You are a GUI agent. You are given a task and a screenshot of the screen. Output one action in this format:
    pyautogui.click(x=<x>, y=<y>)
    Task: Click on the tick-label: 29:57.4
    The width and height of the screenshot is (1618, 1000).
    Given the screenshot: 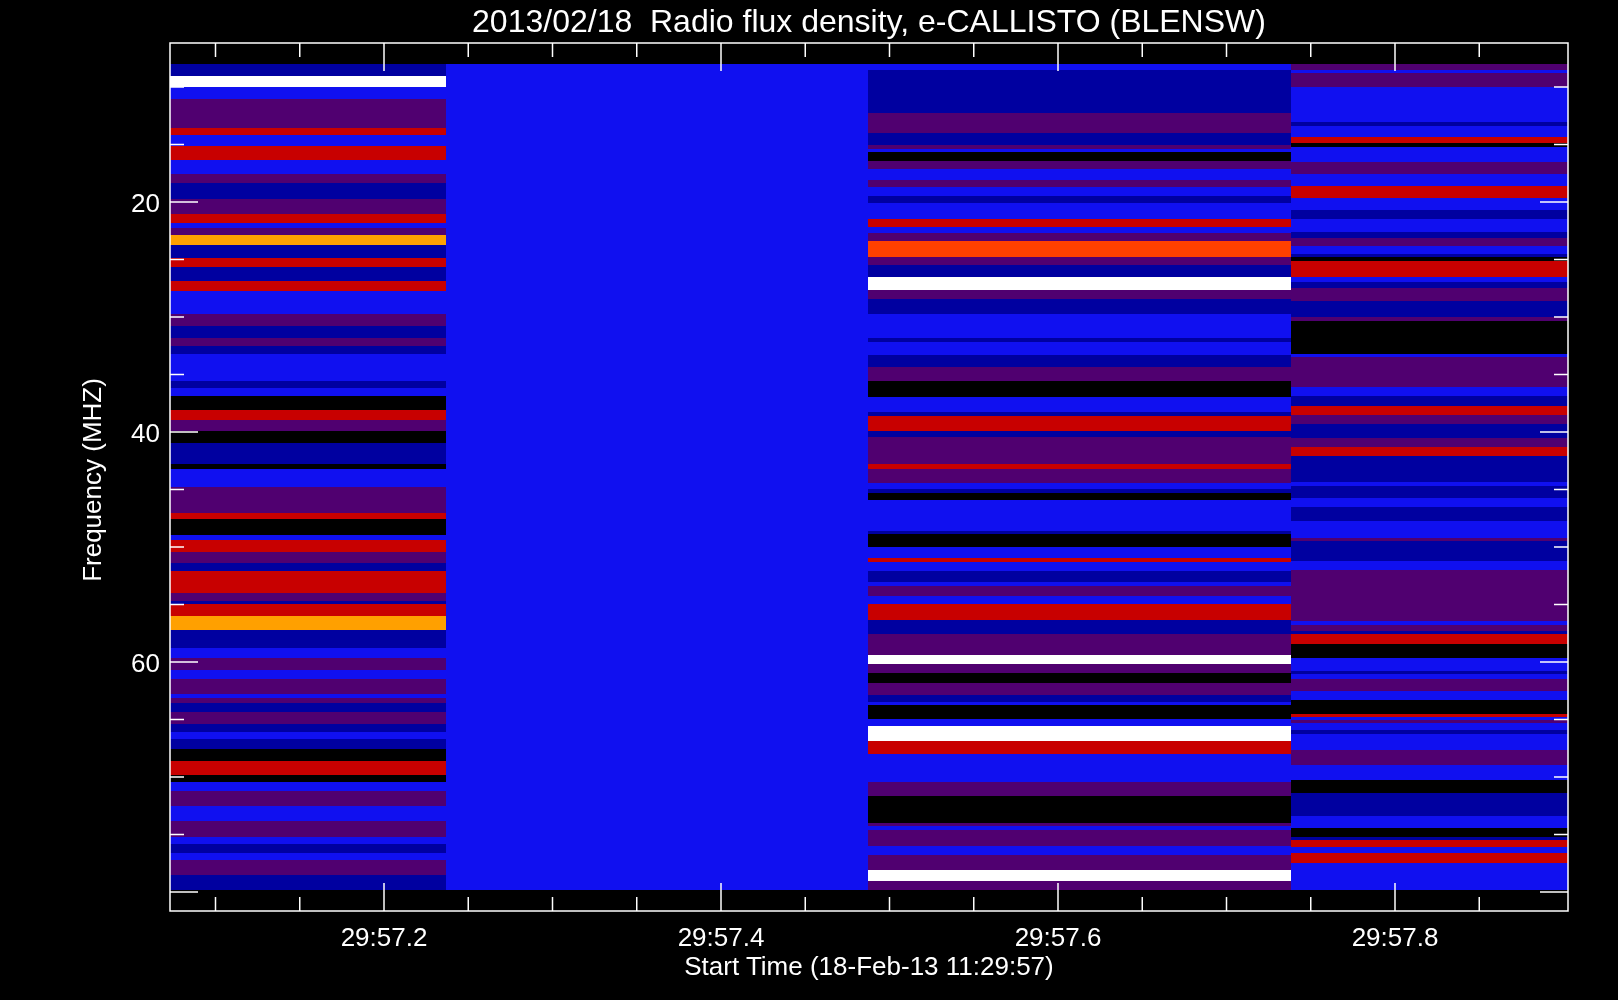 What is the action you would take?
    pyautogui.click(x=721, y=937)
    